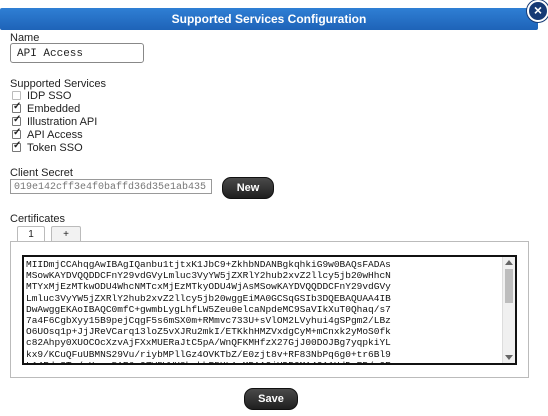  I want to click on idp-sso-label: IDP SSO, so click(49, 95).